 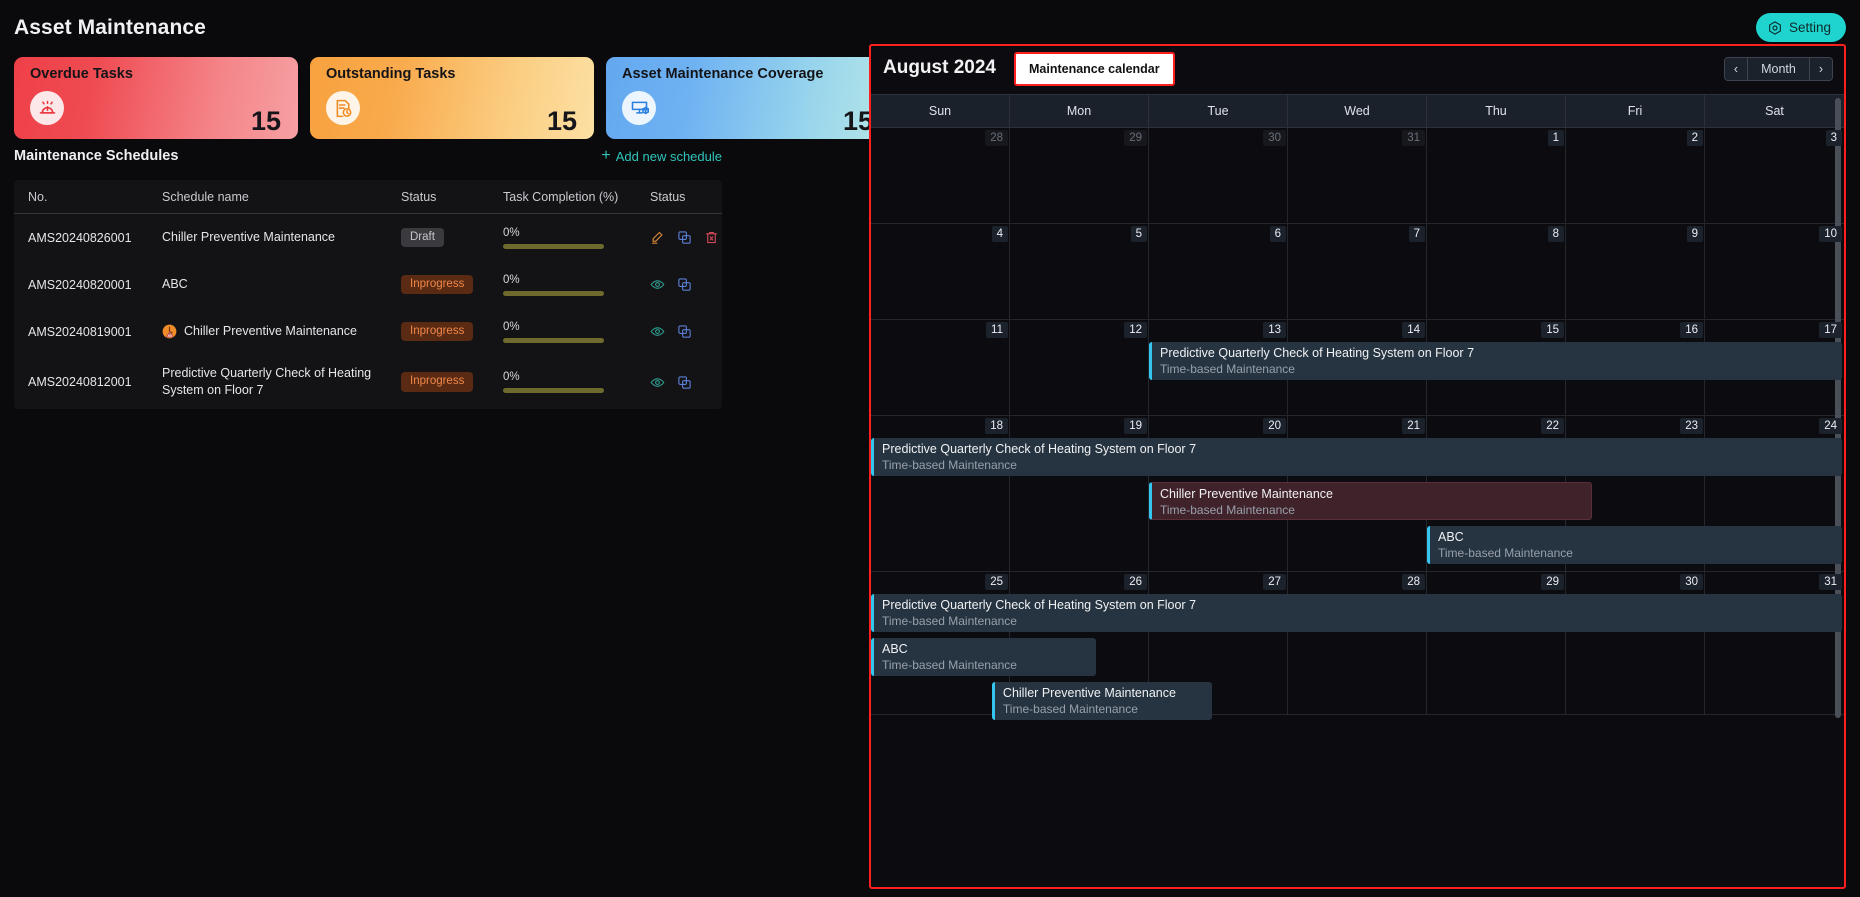 I want to click on status-badge: Inprogress, so click(x=437, y=331).